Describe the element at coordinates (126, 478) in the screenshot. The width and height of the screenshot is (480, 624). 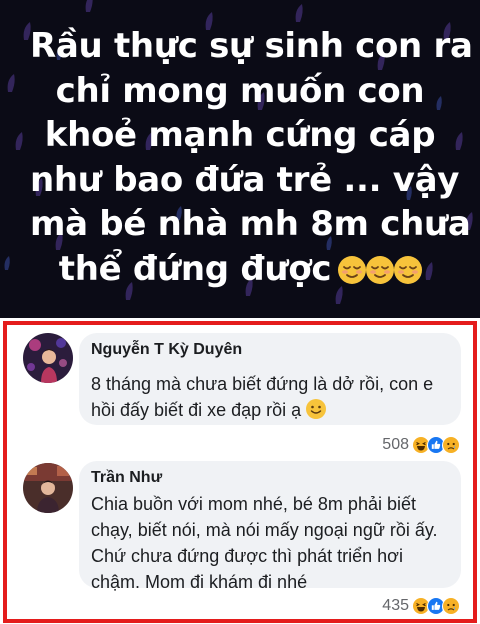
I see `comment-author: Trần Như` at that location.